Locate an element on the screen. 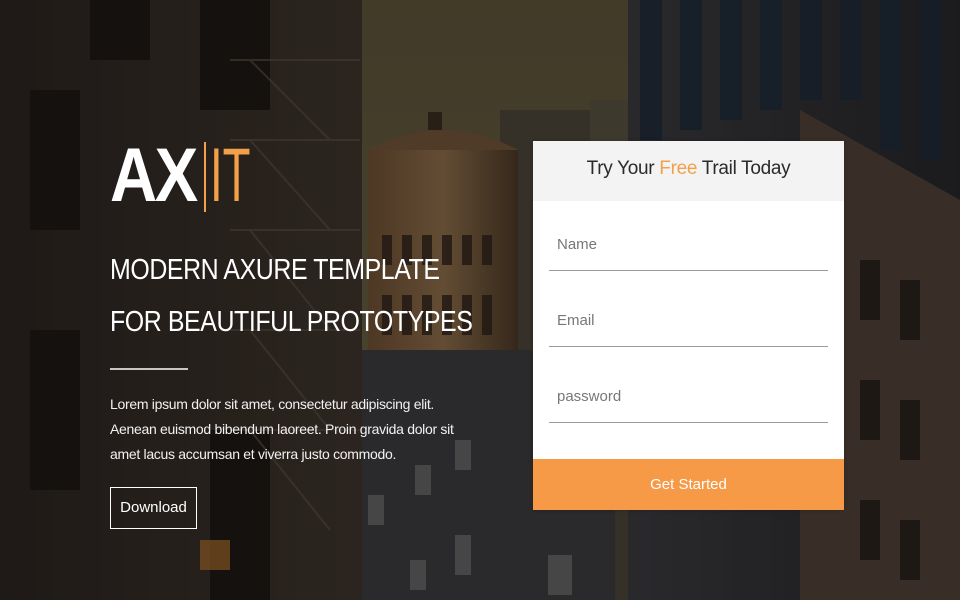  title-accent: Free is located at coordinates (678, 168).